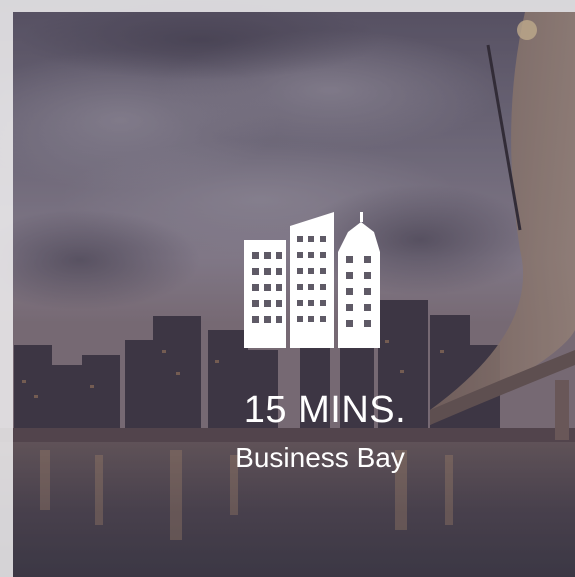 The width and height of the screenshot is (575, 577). I want to click on travel-time: 15 MINS., so click(325, 410).